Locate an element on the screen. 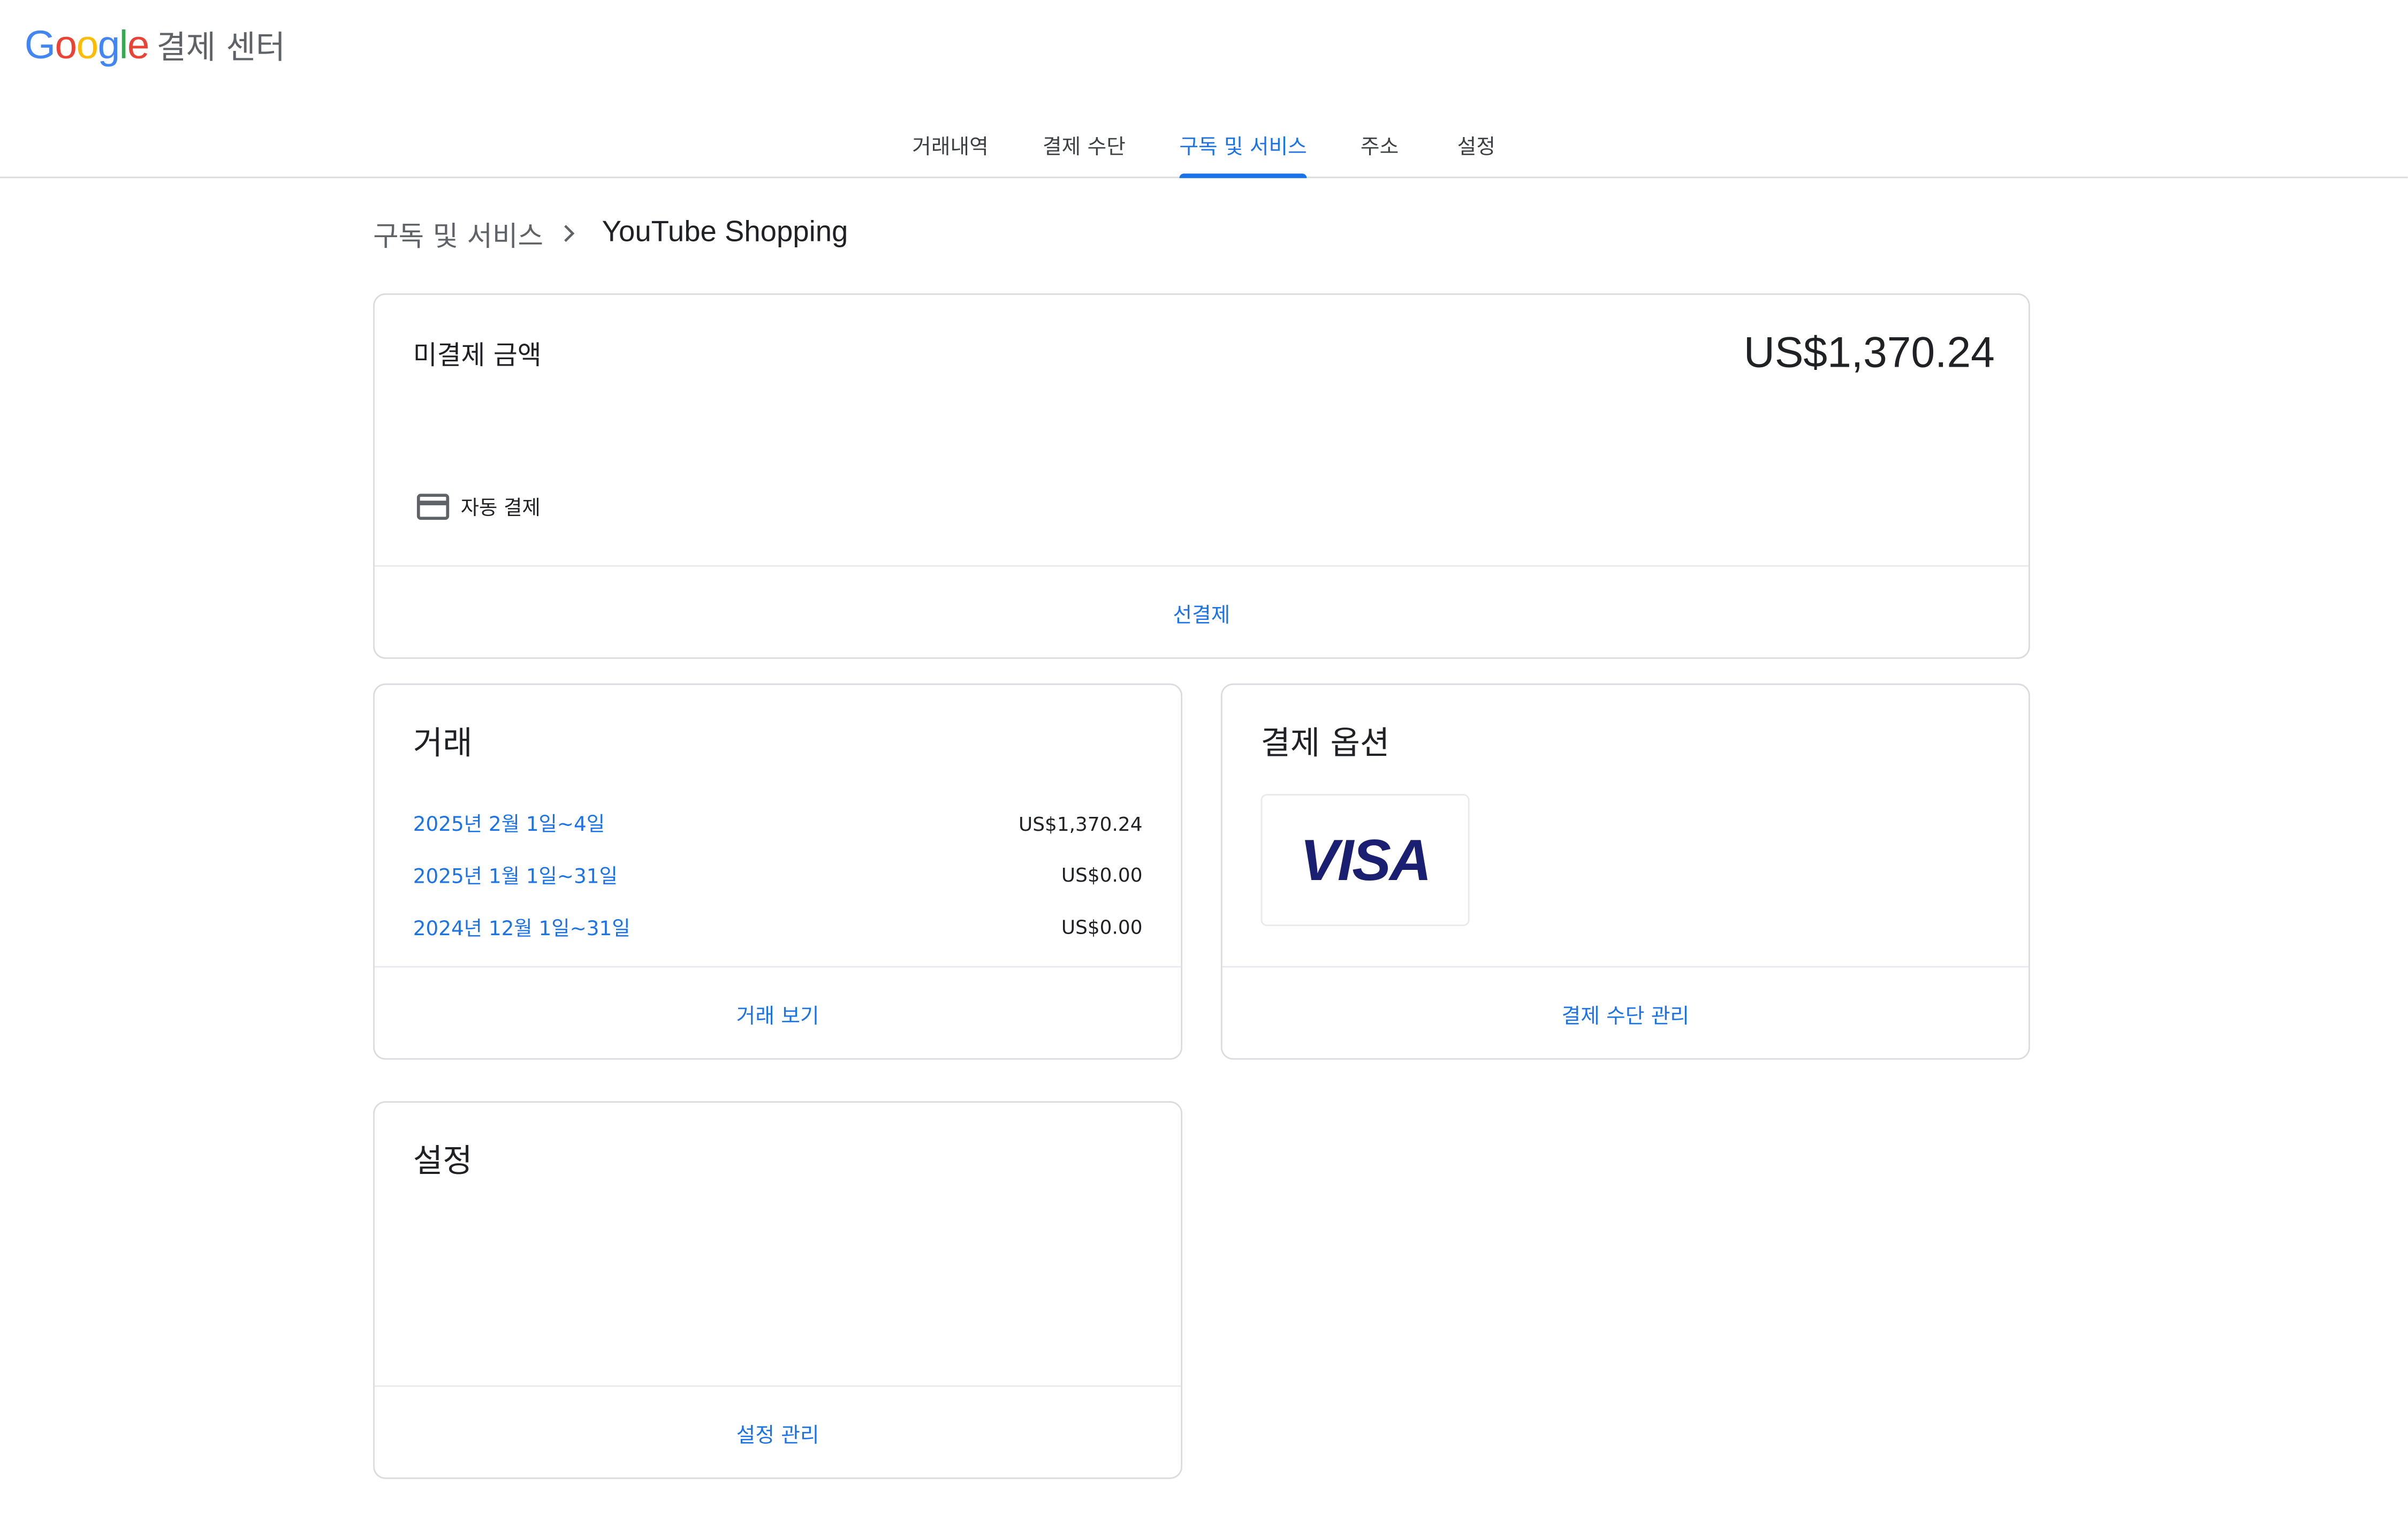 This screenshot has height=1539, width=2408. breadcrumb-parent: 구독 및 서비스 is located at coordinates (458, 235).